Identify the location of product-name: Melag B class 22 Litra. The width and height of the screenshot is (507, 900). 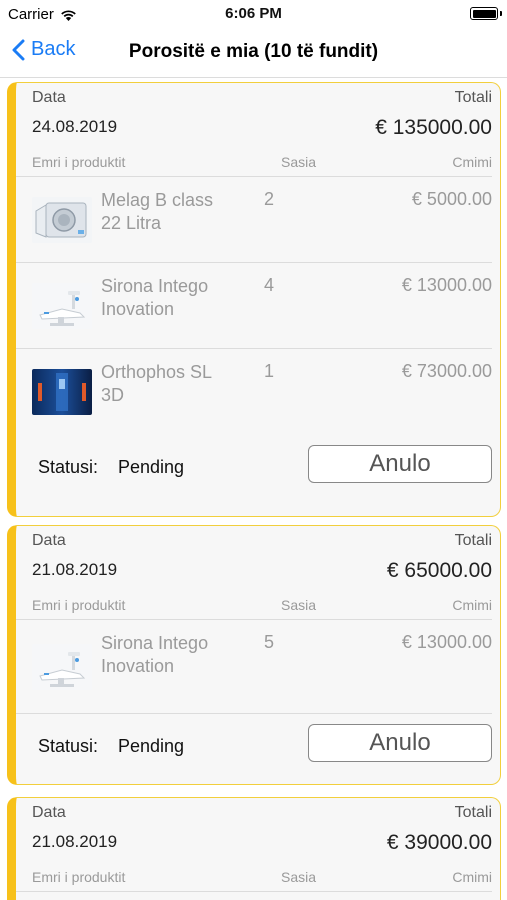
(157, 211).